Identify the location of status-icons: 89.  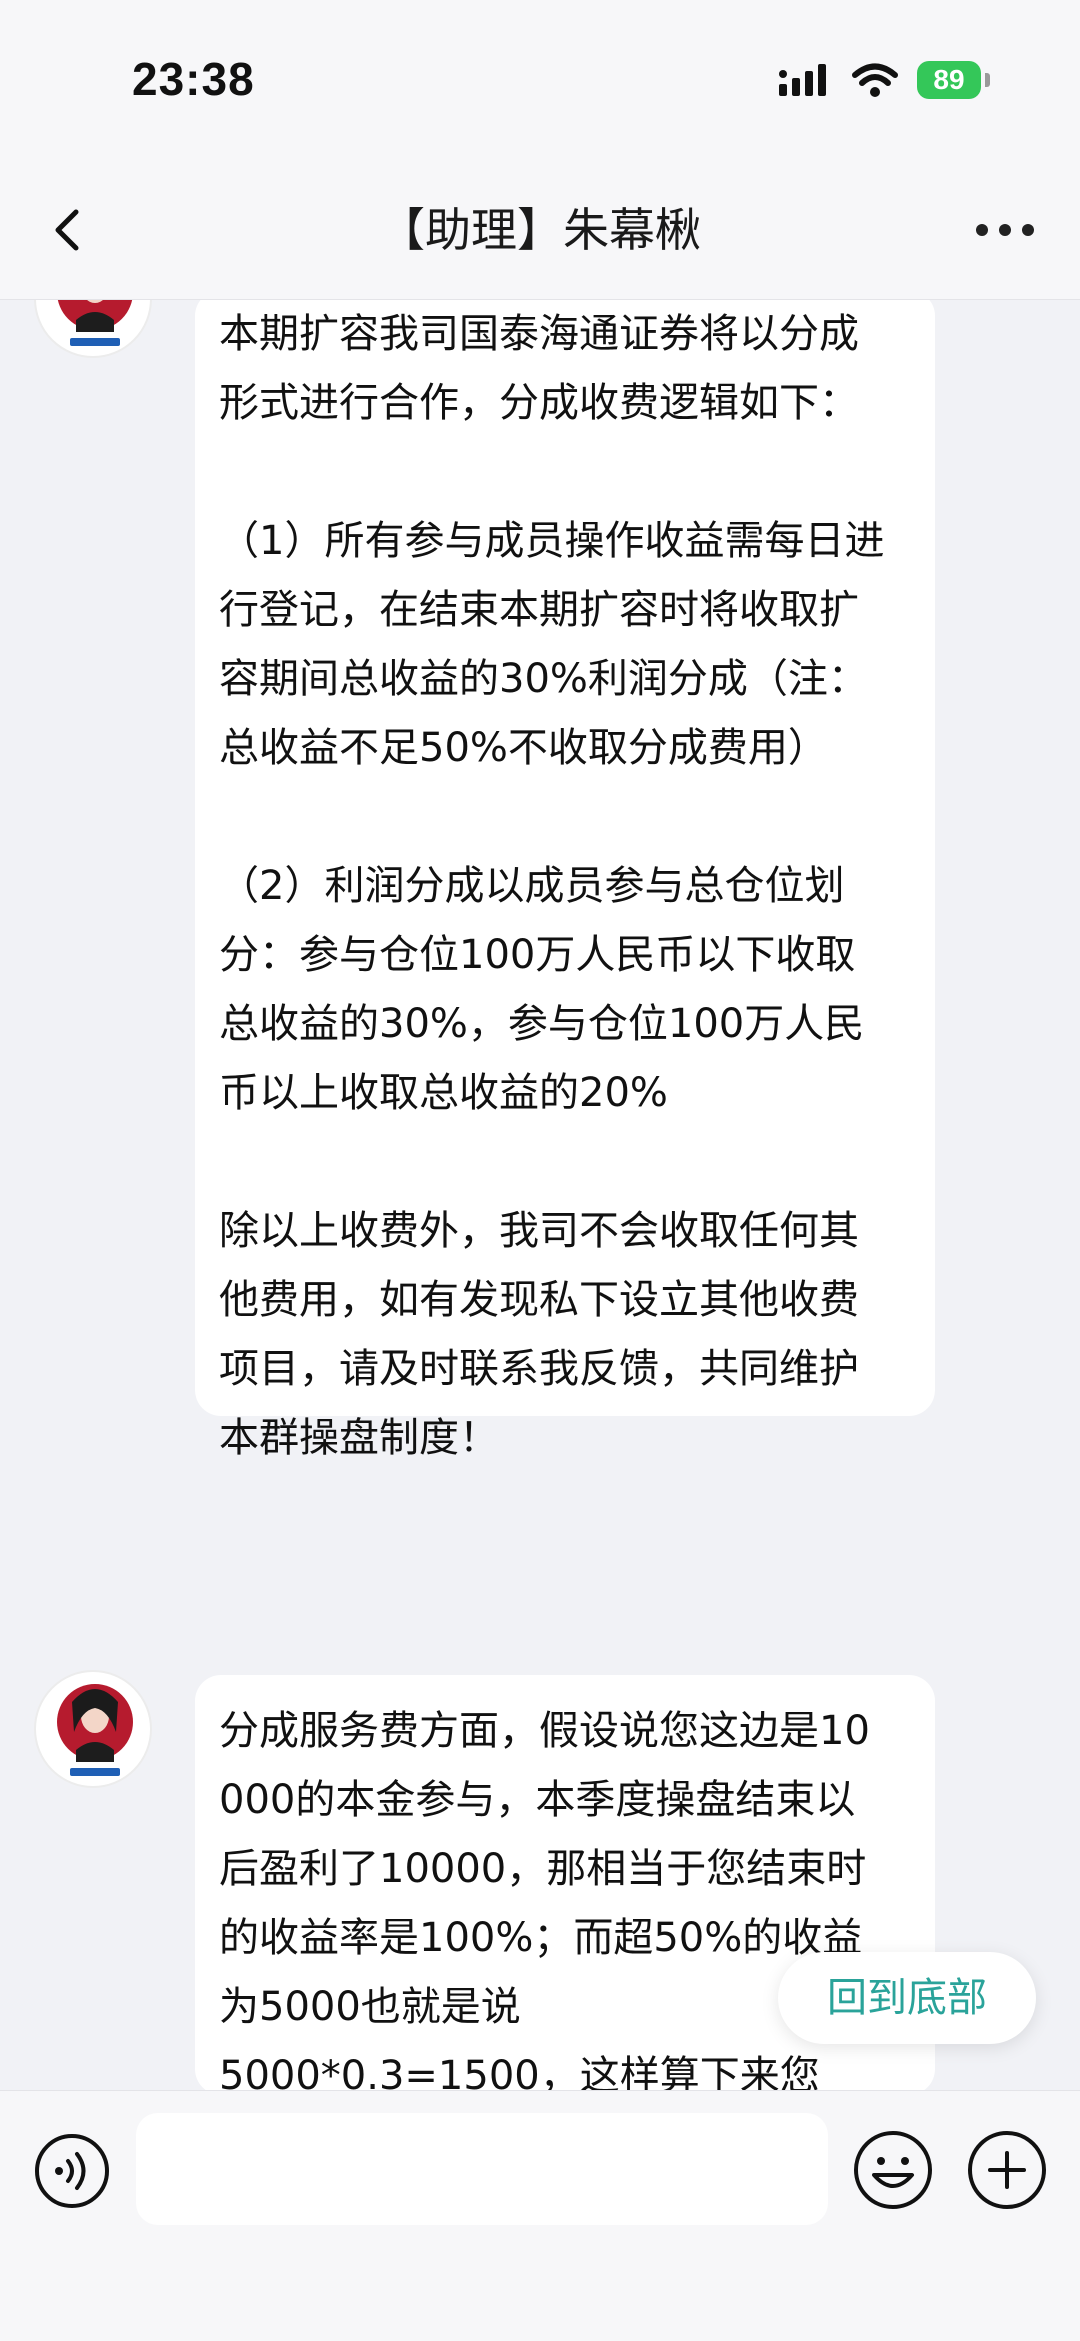
(883, 80).